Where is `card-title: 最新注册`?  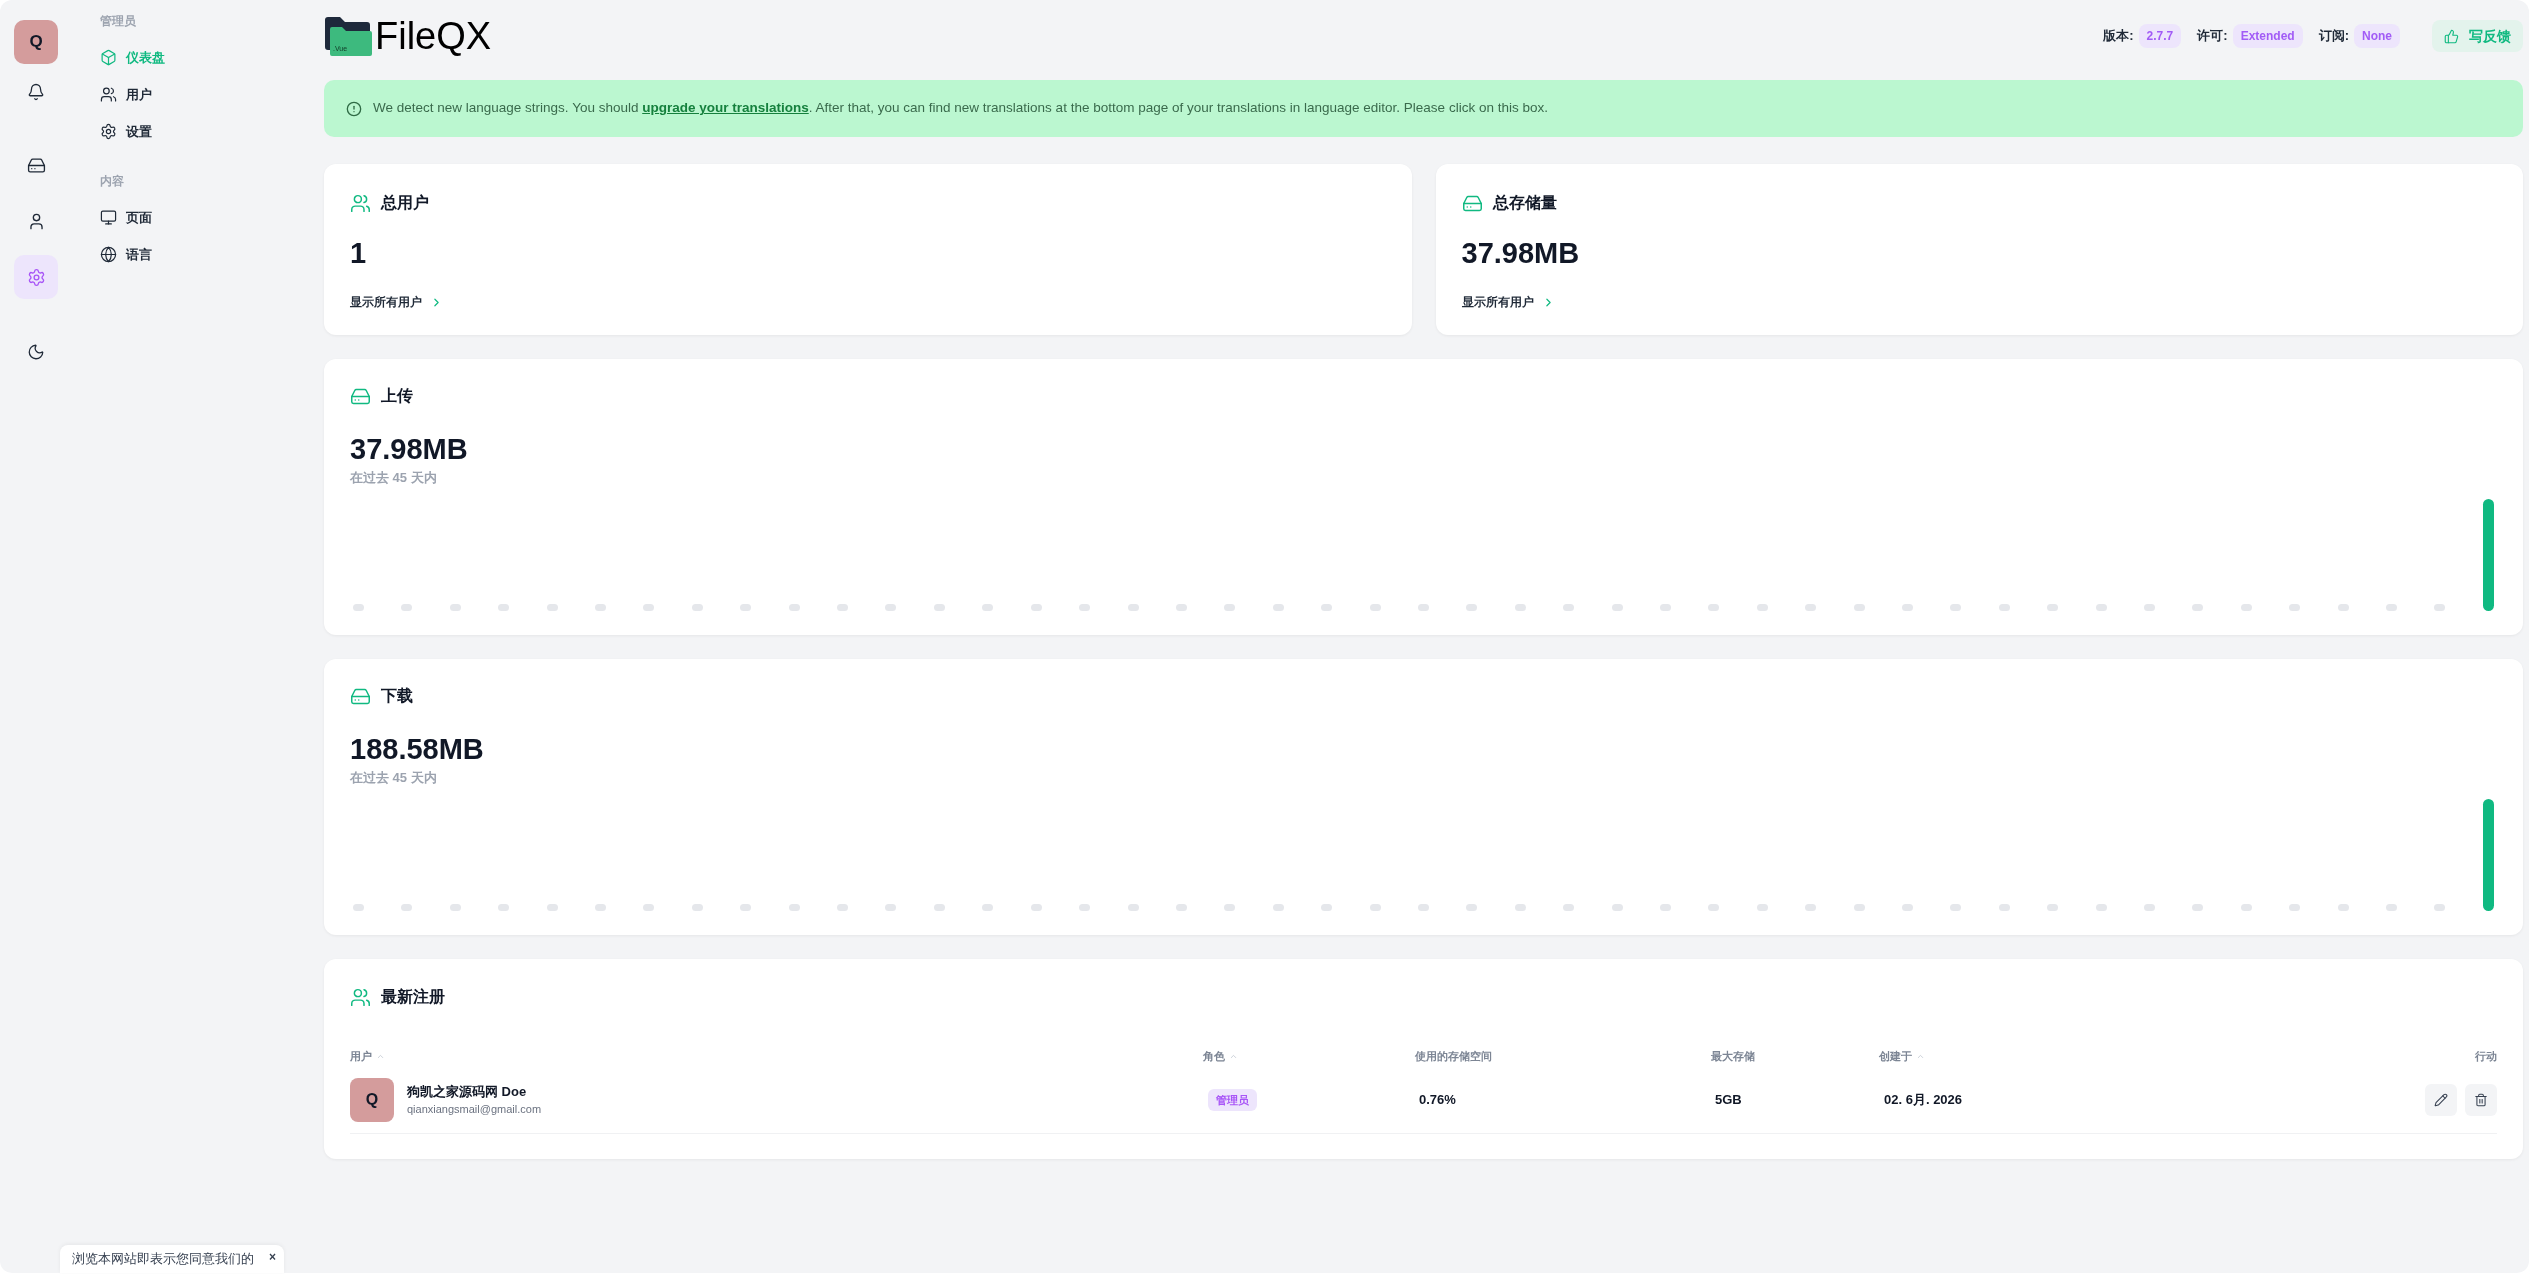 card-title: 最新注册 is located at coordinates (413, 997).